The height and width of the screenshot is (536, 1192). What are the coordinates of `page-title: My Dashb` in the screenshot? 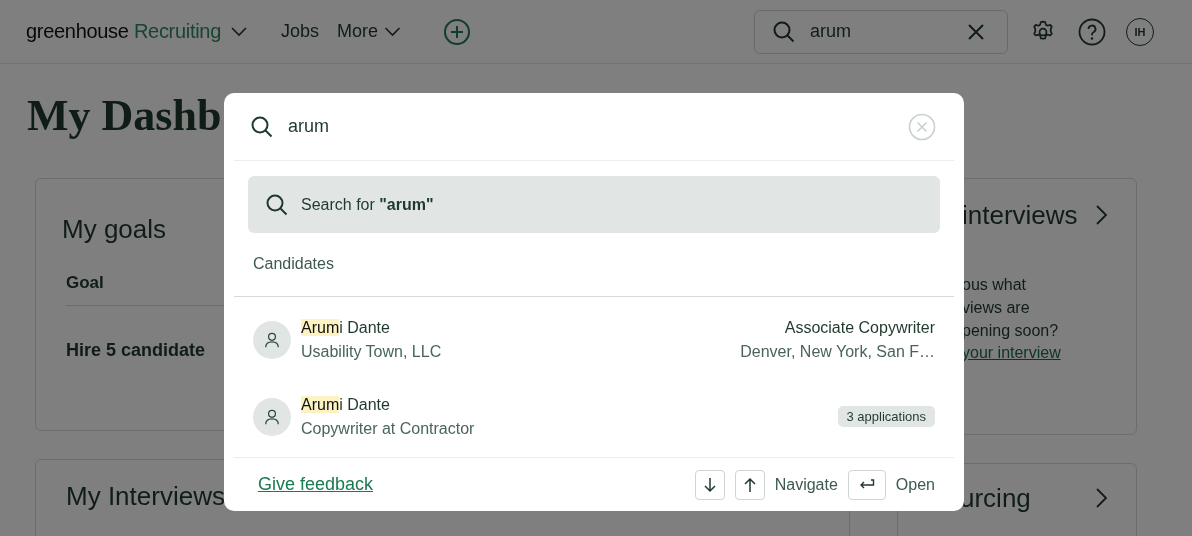 It's located at (124, 116).